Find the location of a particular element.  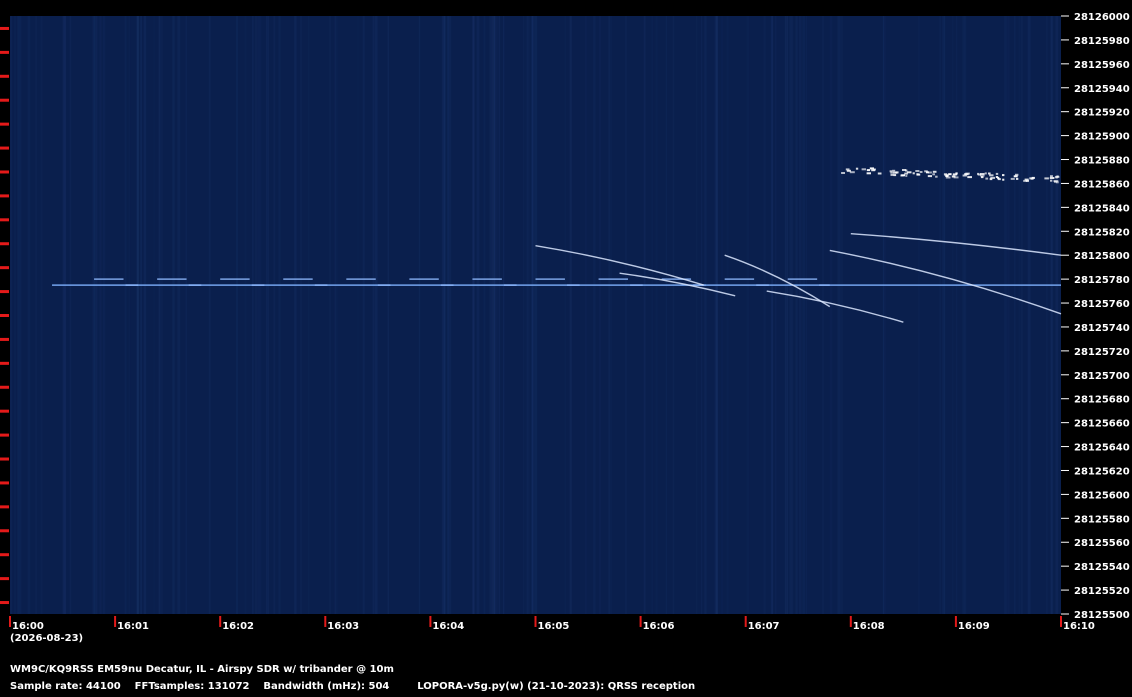

y-tick-label: 28125560 is located at coordinates (1102, 543).